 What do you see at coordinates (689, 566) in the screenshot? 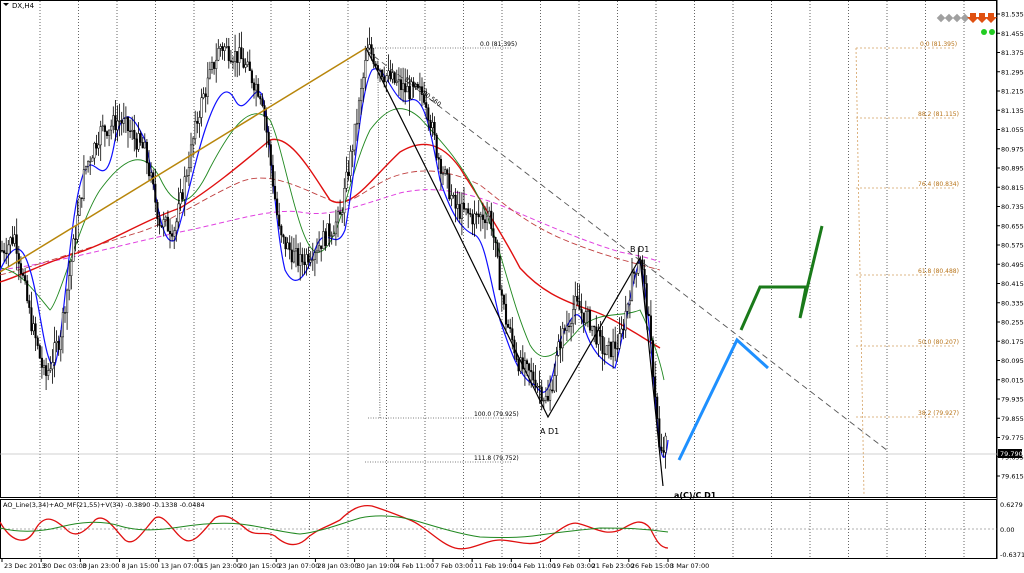
I see `time-tick-label: 3 Mar 07:00` at bounding box center [689, 566].